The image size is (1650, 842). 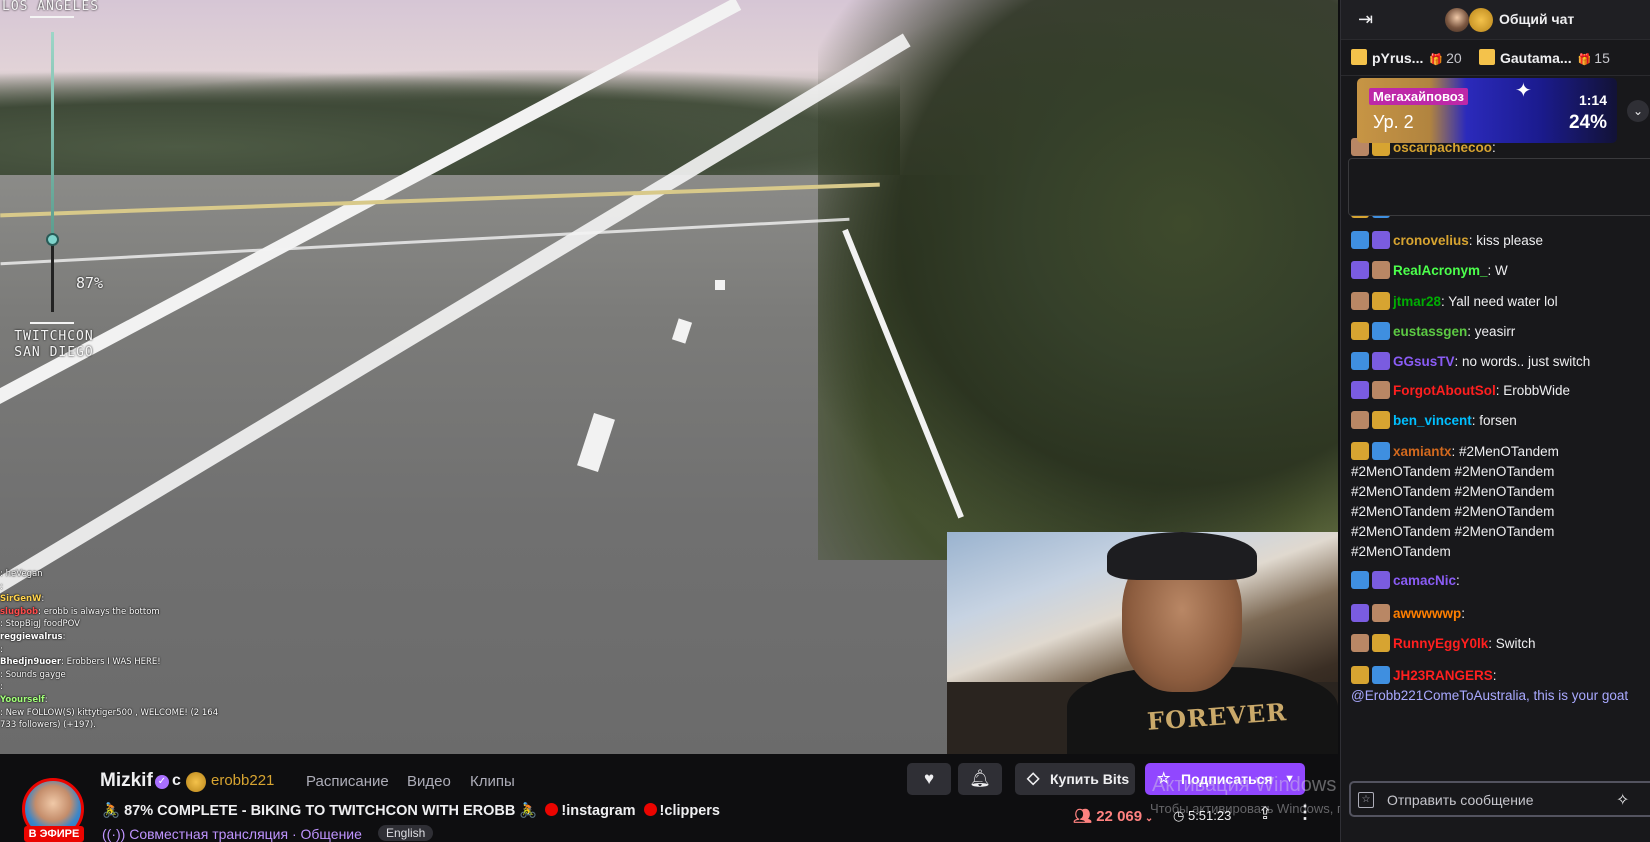 What do you see at coordinates (1622, 800) in the screenshot?
I see `bits-cheer-icon: ✧` at bounding box center [1622, 800].